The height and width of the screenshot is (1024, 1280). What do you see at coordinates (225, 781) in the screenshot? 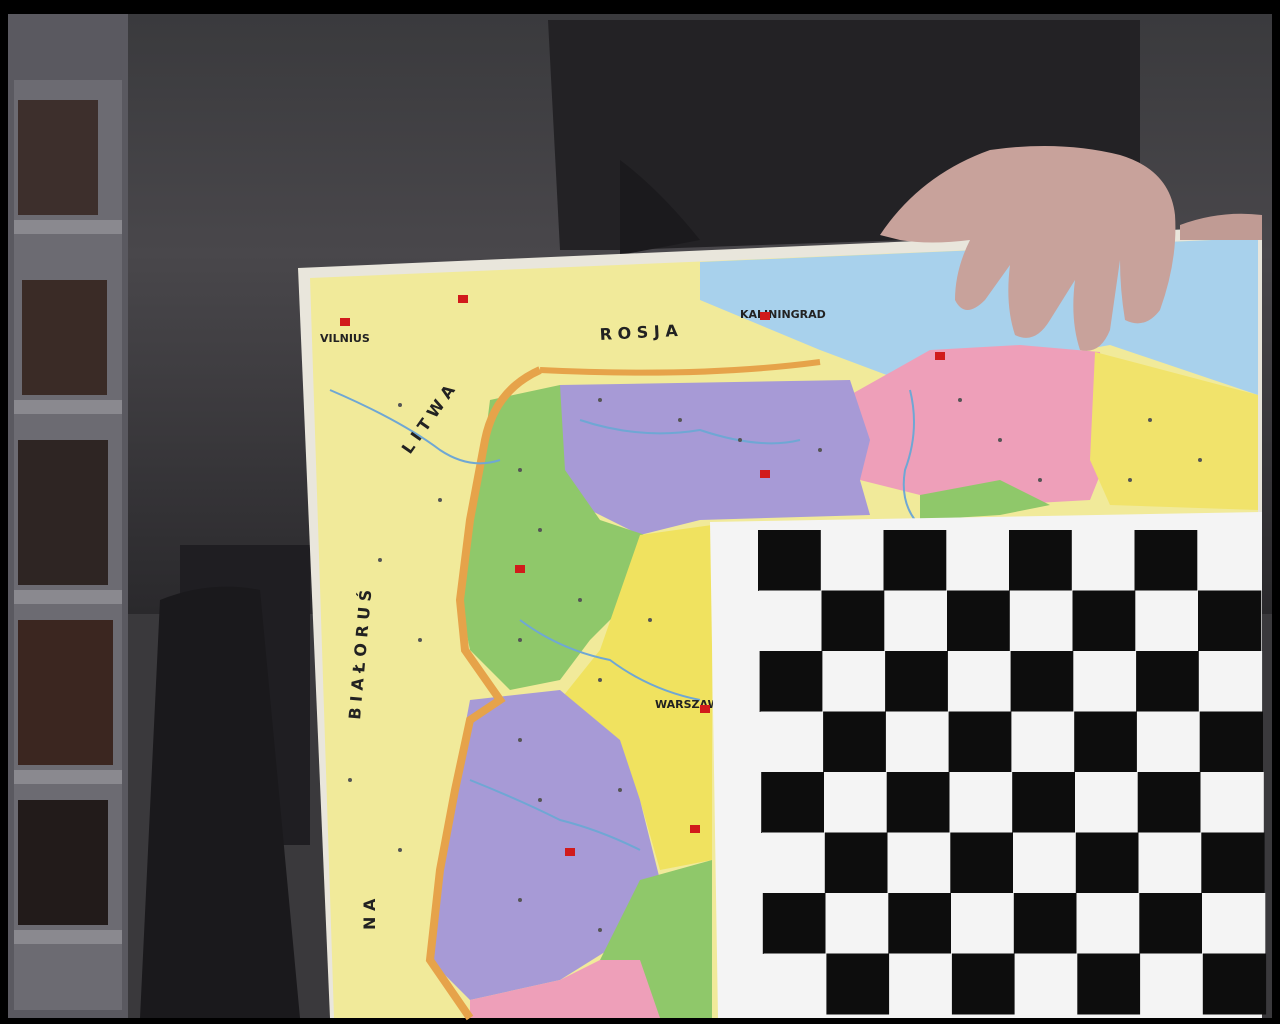
I see `chair` at bounding box center [225, 781].